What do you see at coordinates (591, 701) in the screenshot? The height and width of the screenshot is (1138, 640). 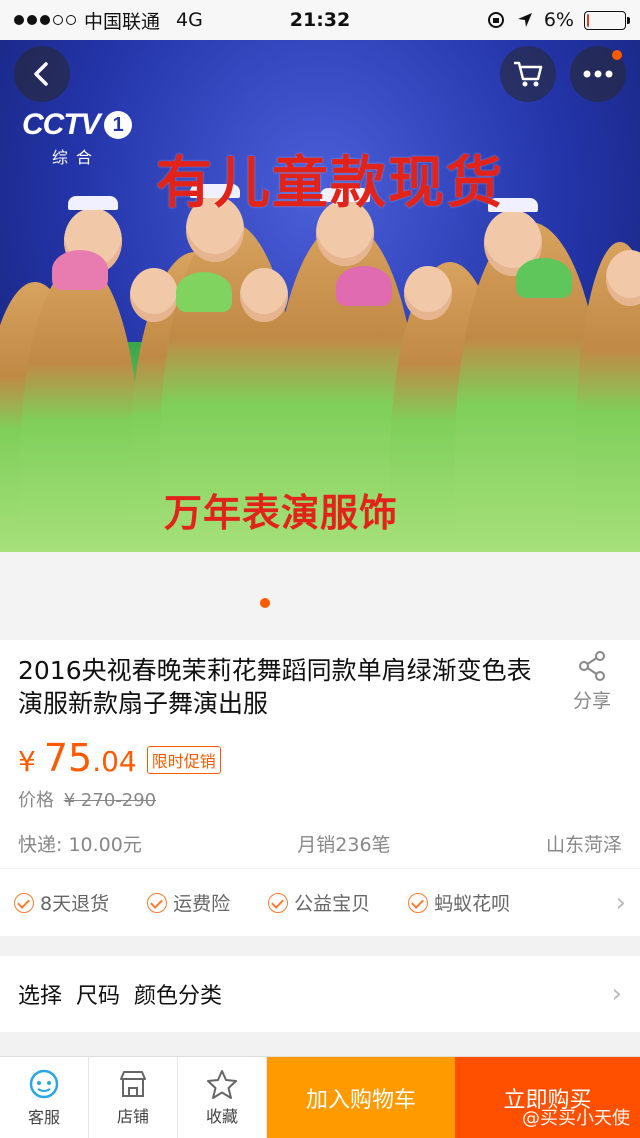 I see `share-label: 分享` at bounding box center [591, 701].